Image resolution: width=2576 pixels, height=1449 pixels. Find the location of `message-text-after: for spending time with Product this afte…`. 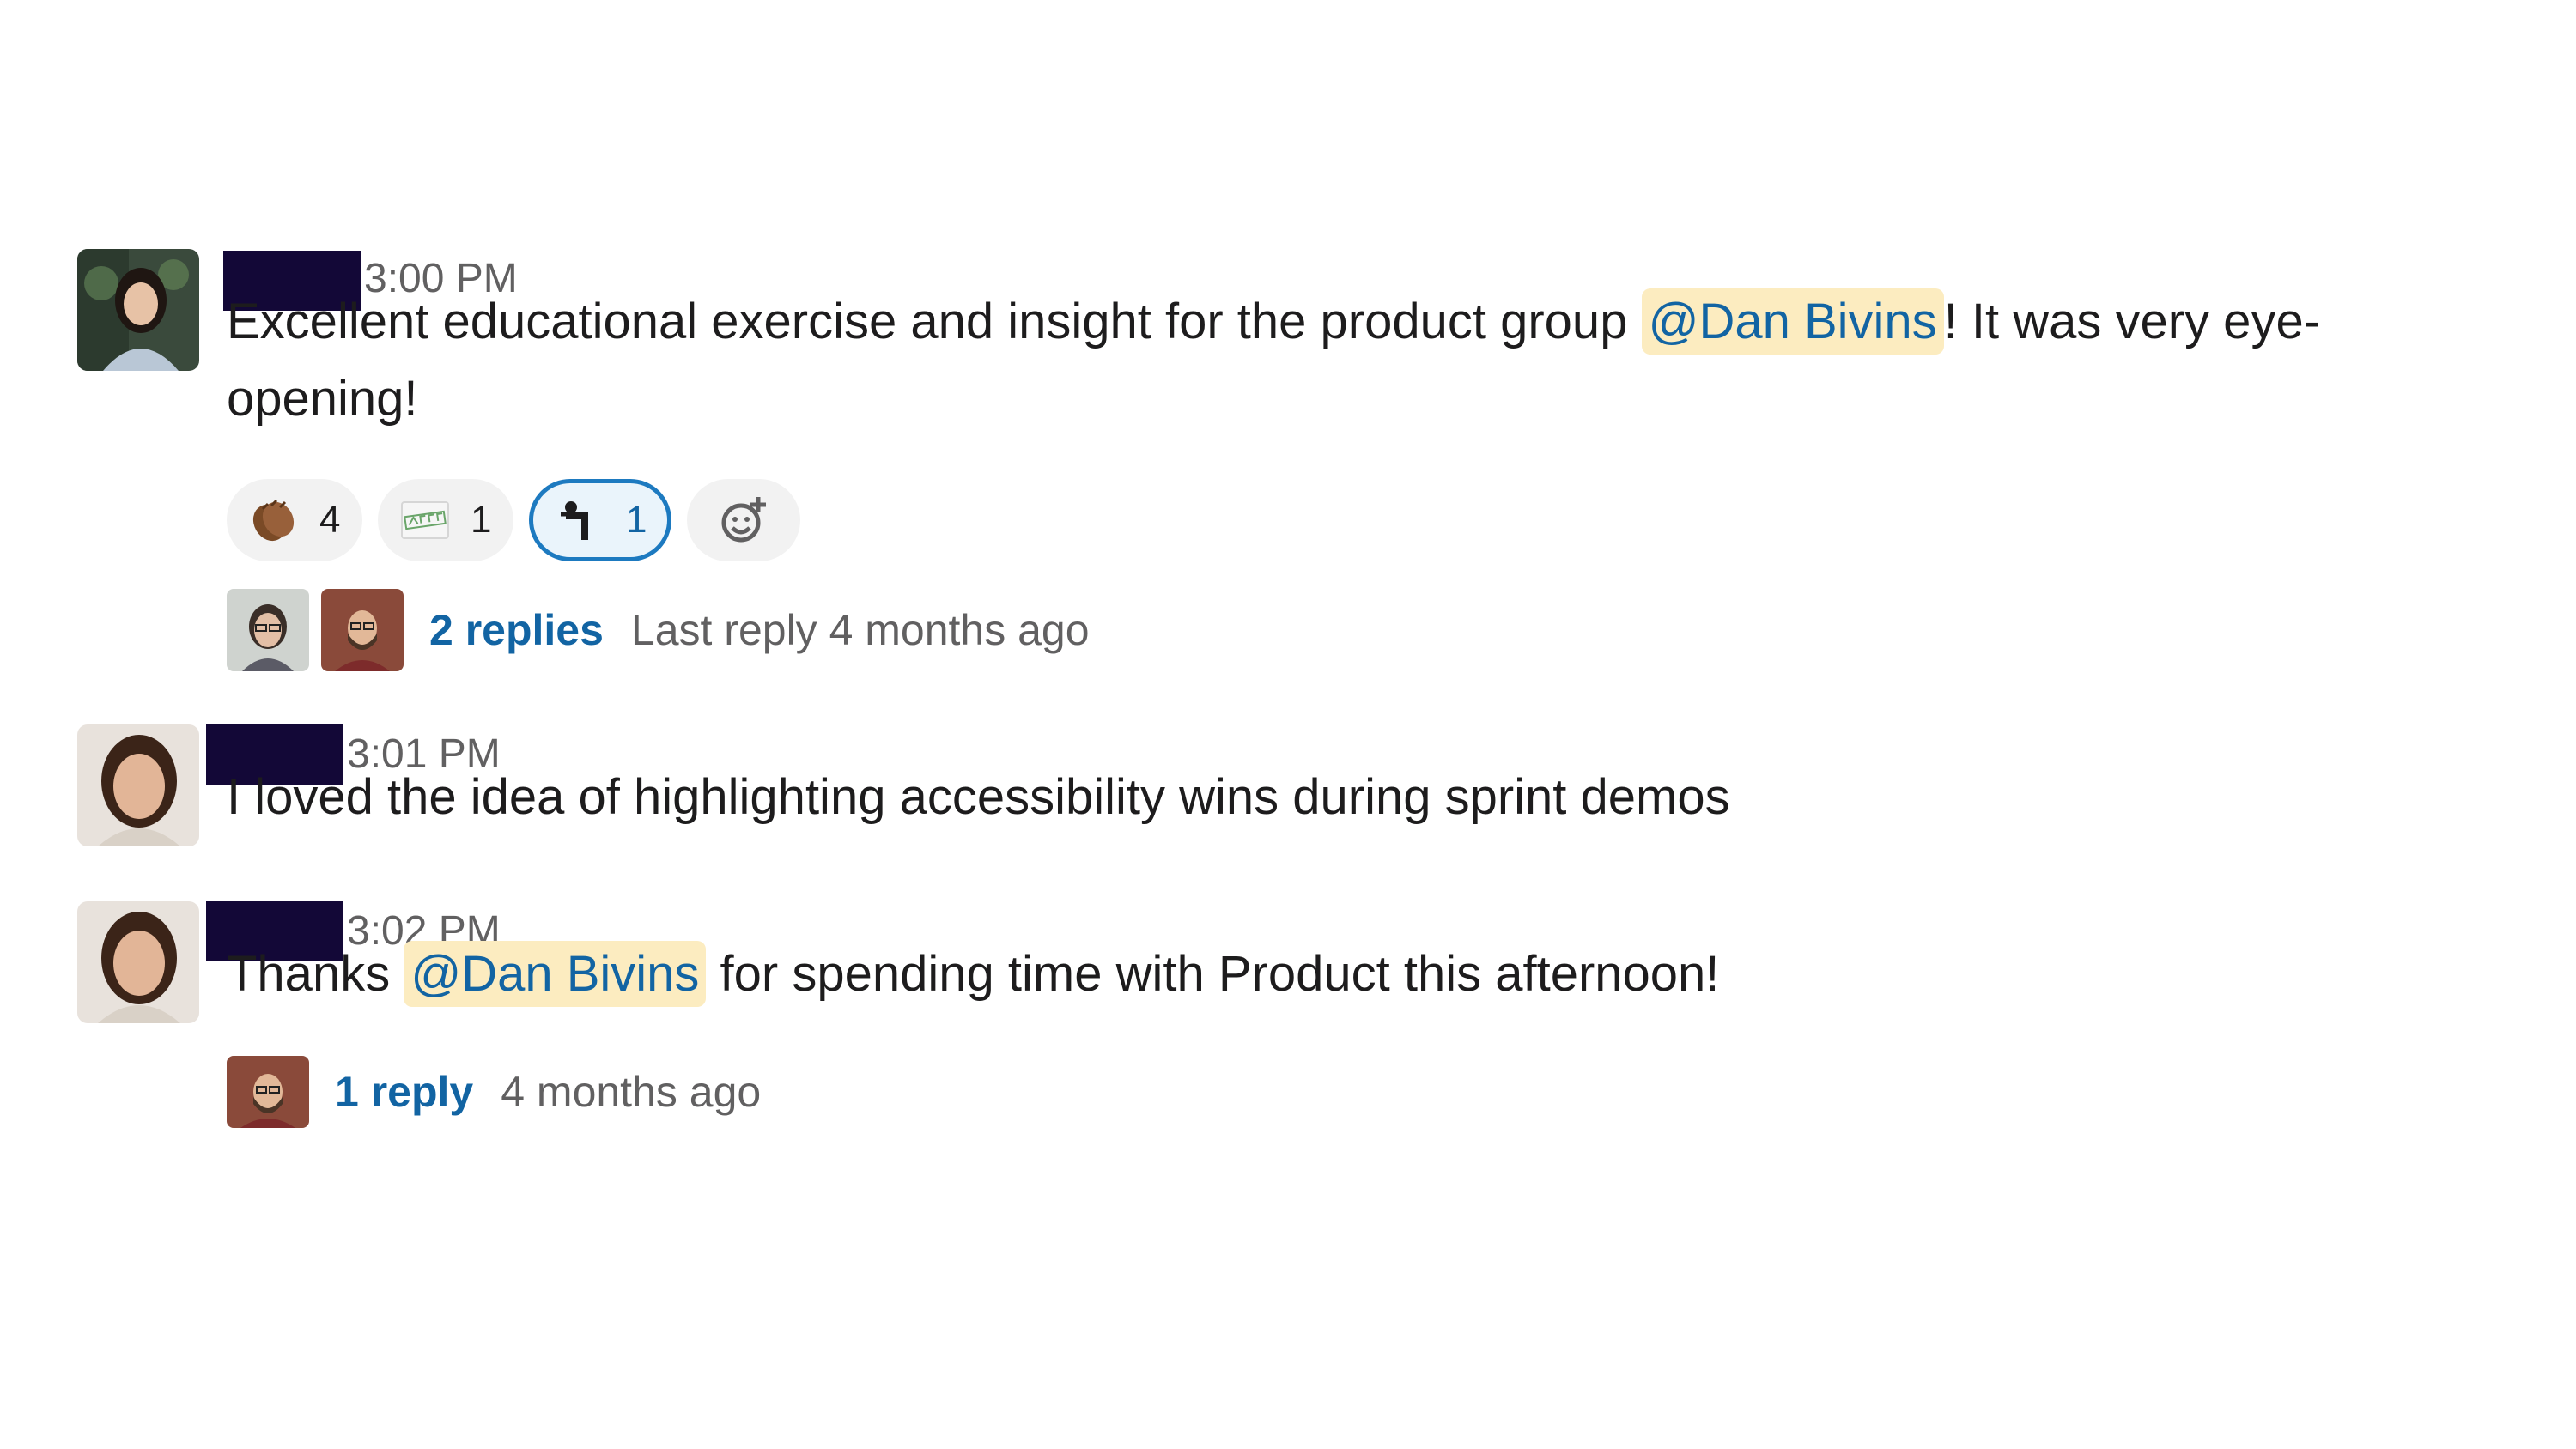

message-text-after: for spending time with Product this afte… is located at coordinates (1213, 974).